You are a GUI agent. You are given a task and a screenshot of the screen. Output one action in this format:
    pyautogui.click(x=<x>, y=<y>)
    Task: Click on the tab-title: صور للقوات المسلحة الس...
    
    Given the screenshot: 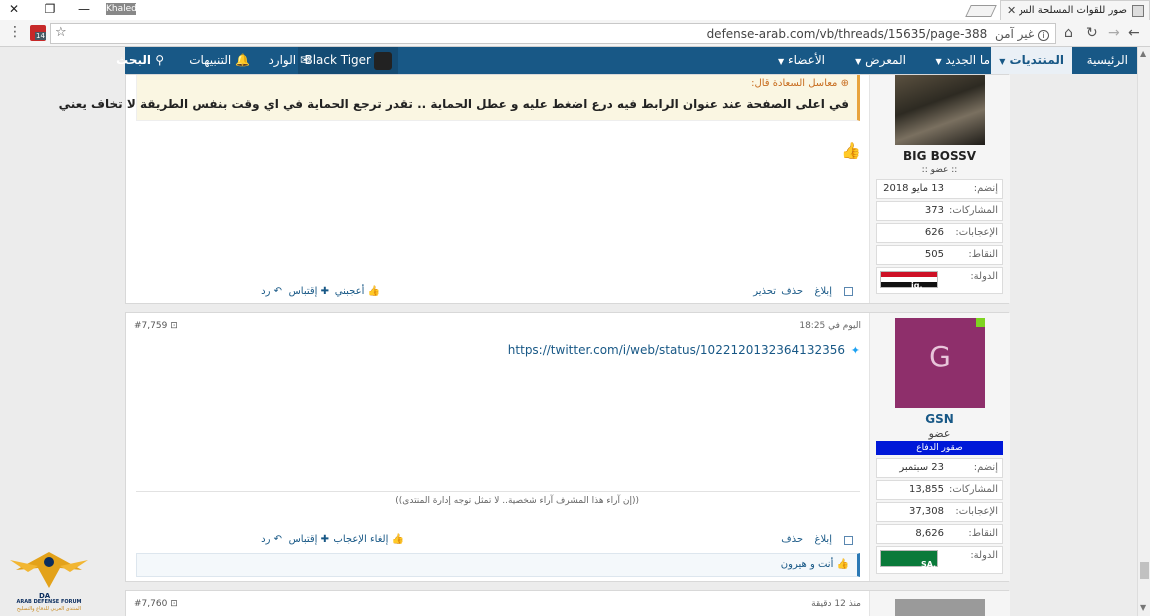 What is the action you would take?
    pyautogui.click(x=1073, y=10)
    